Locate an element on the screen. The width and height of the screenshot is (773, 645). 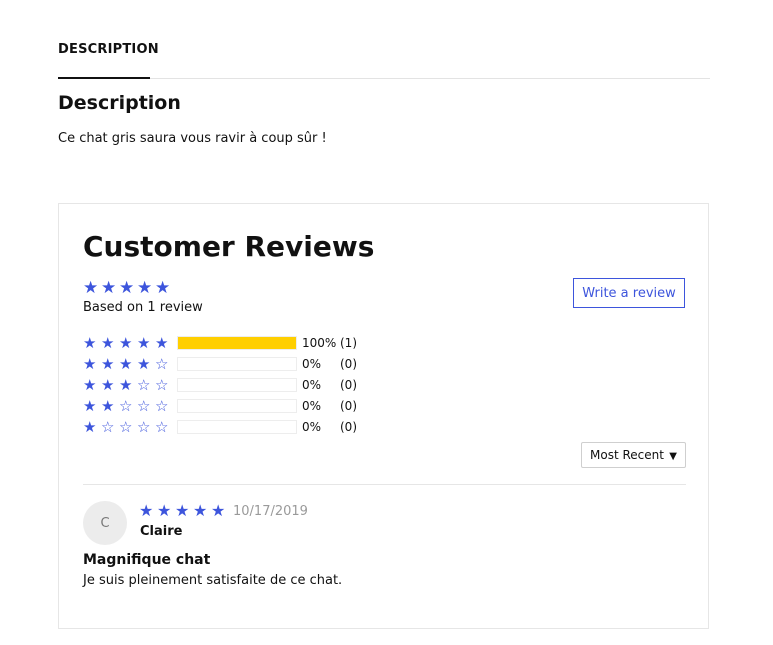
histogram-stars: ★ ☆ ☆ ☆ ☆ is located at coordinates (129, 427).